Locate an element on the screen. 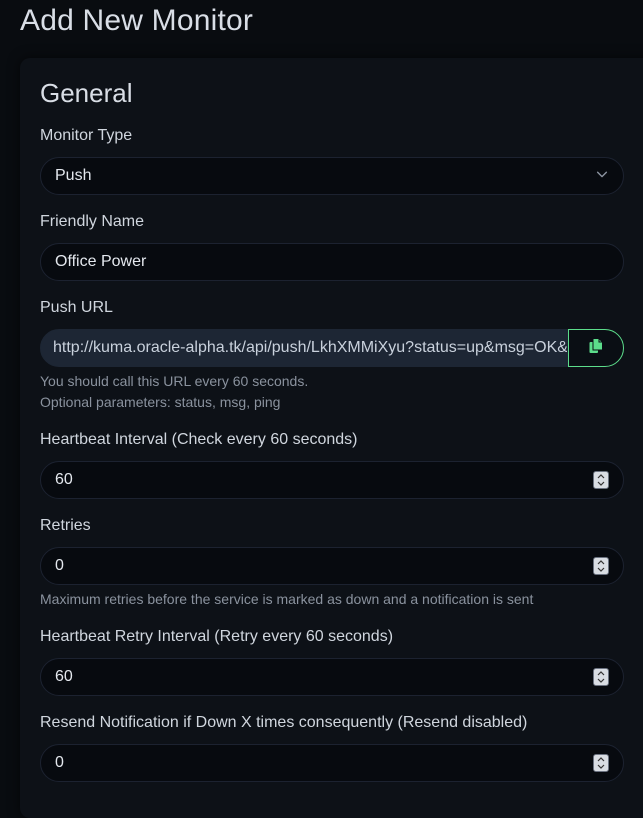 The width and height of the screenshot is (643, 818). resend-input: 0 is located at coordinates (332, 763).